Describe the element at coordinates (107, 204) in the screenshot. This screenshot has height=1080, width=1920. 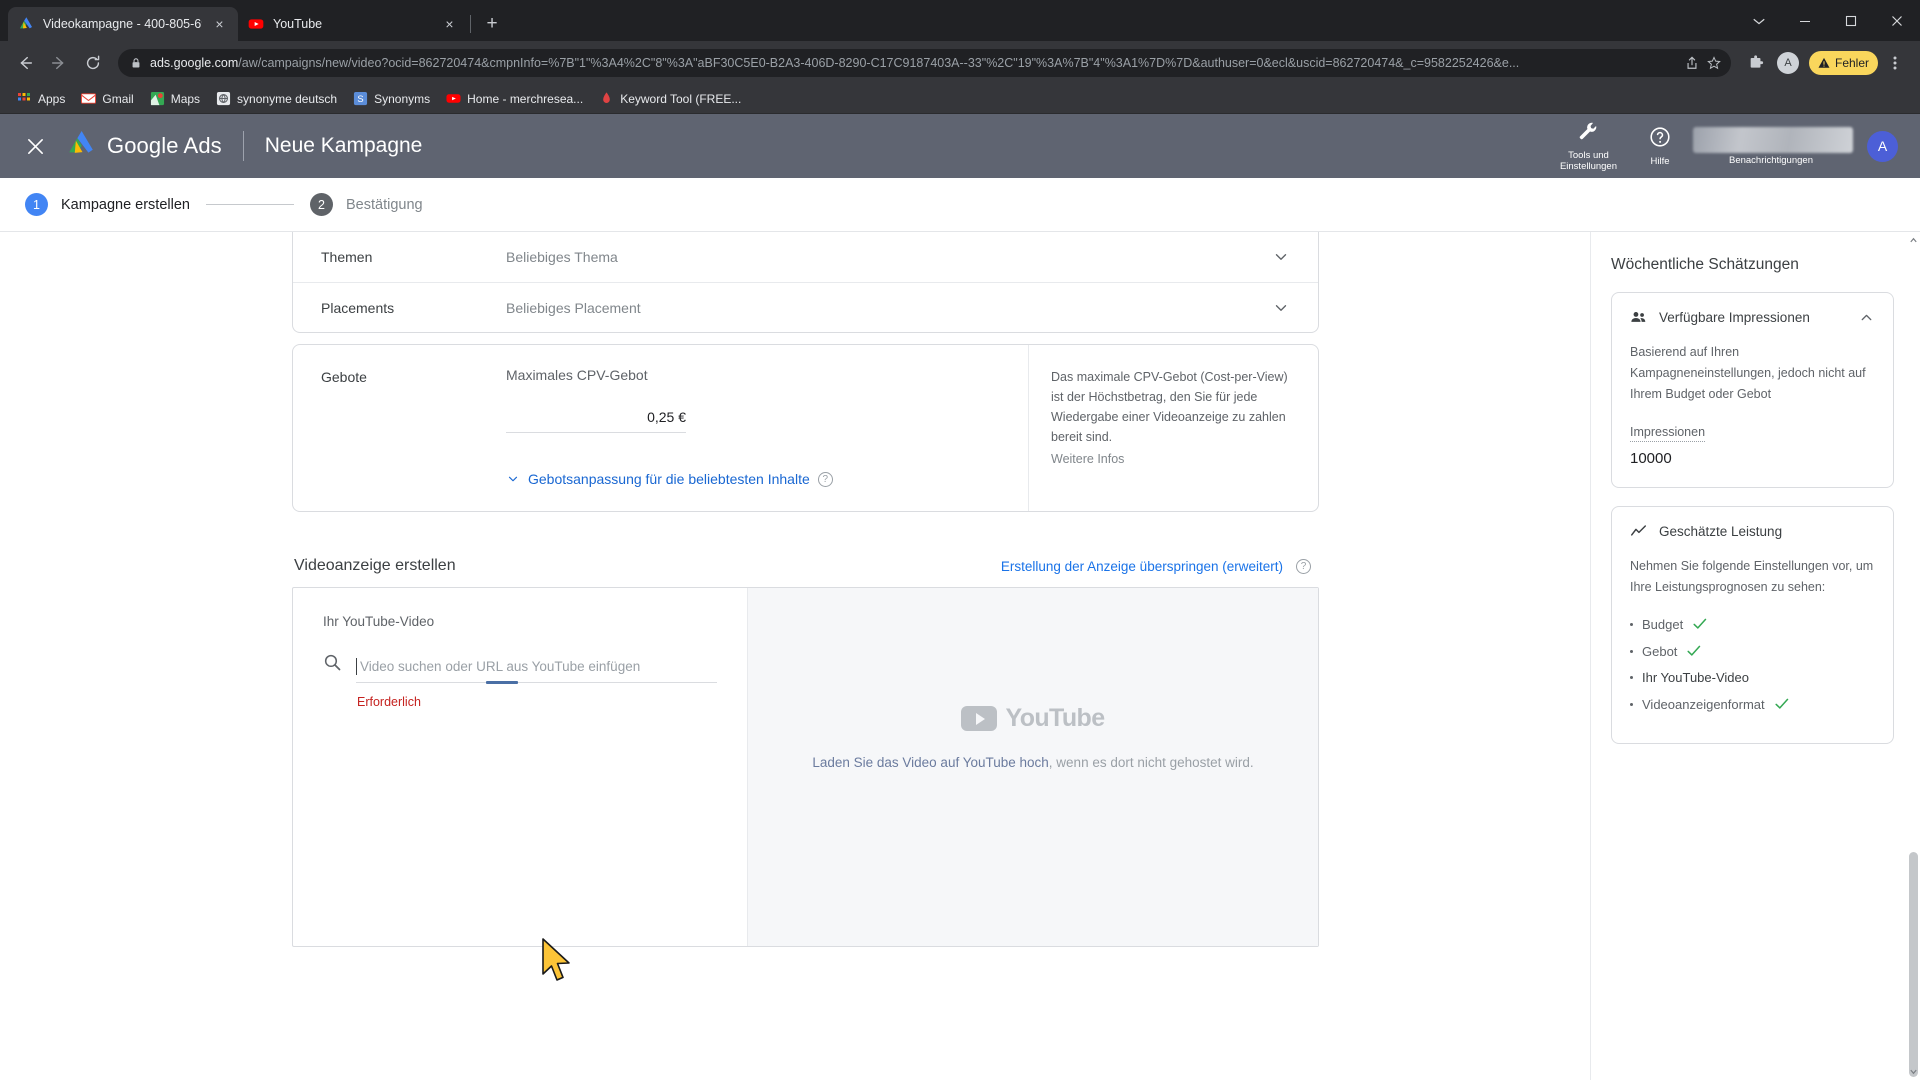
I see `step-1-kampagne-erstellen: 1 Kampagne erstellen` at that location.